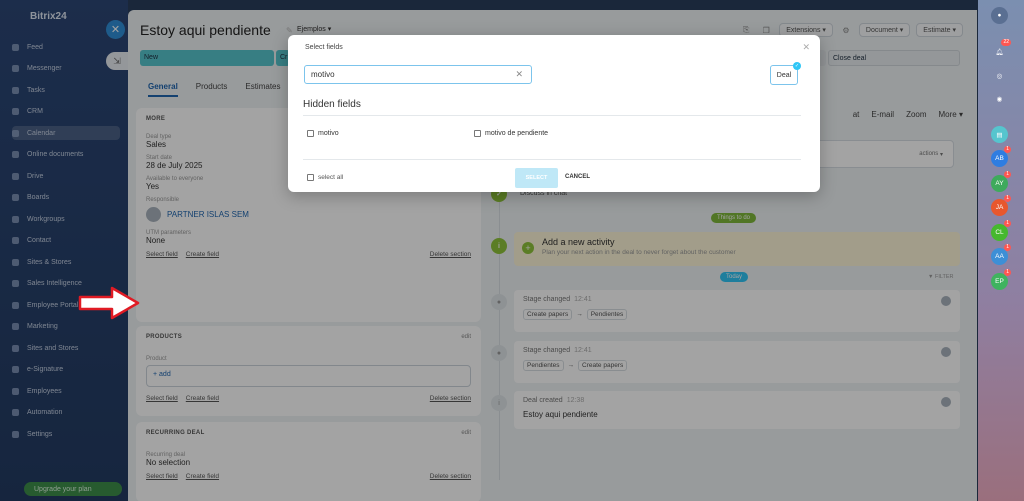 This screenshot has height=501, width=1024. I want to click on hidden-fields-heading: Hidden fields, so click(332, 104).